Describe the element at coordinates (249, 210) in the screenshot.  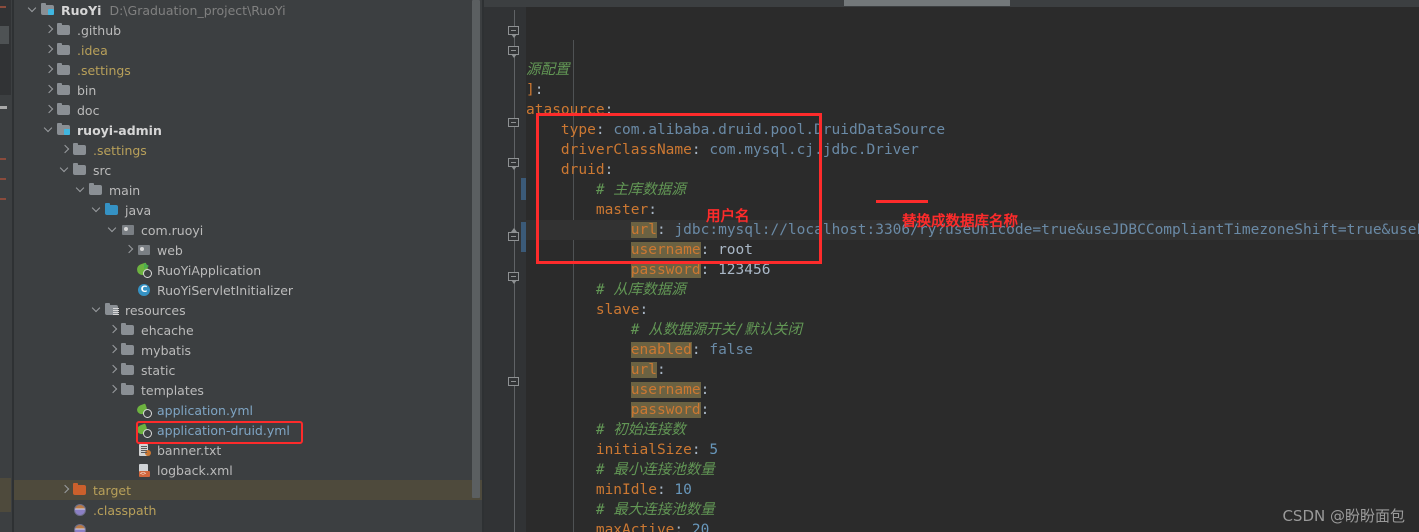
I see `tree-row: java` at that location.